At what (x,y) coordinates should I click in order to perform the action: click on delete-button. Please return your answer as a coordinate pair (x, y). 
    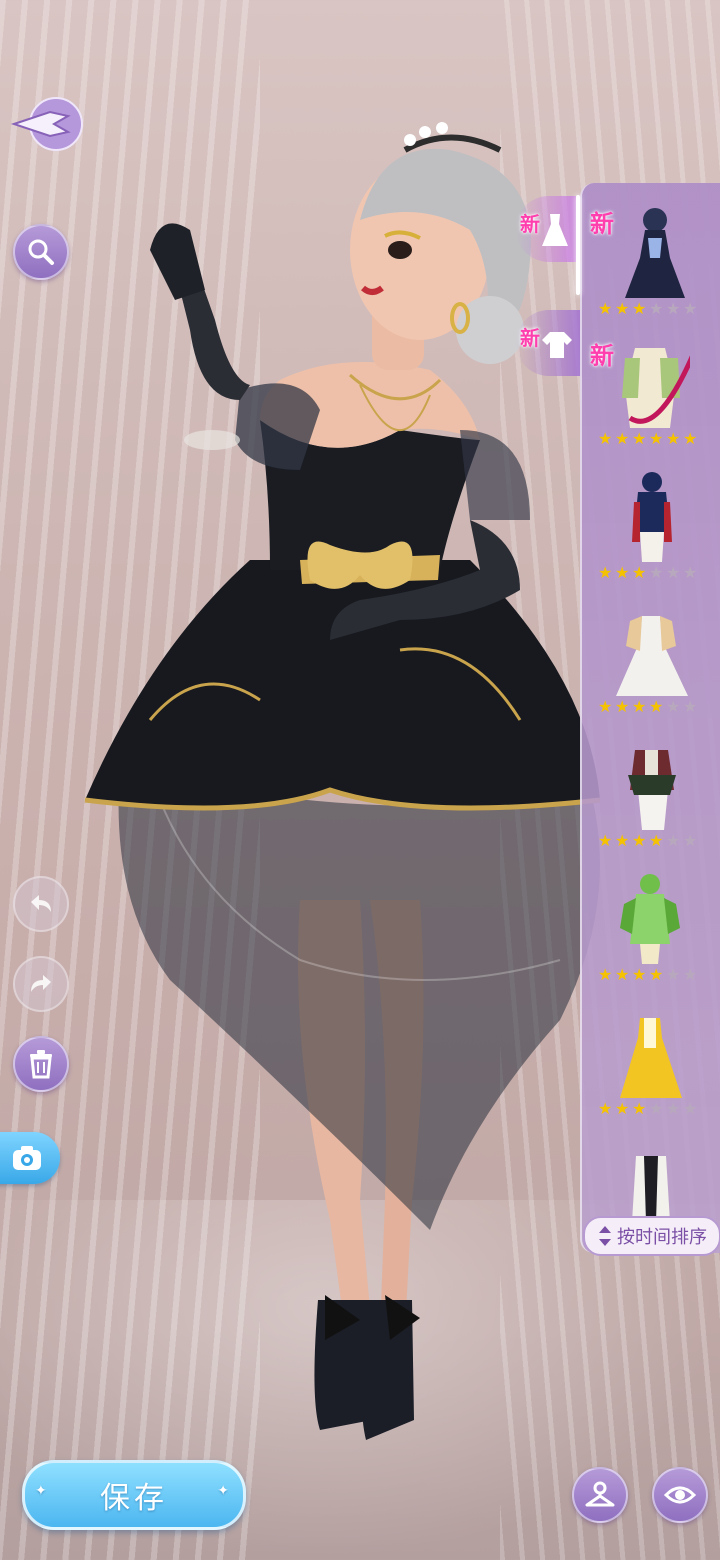
    Looking at the image, I should click on (41, 1064).